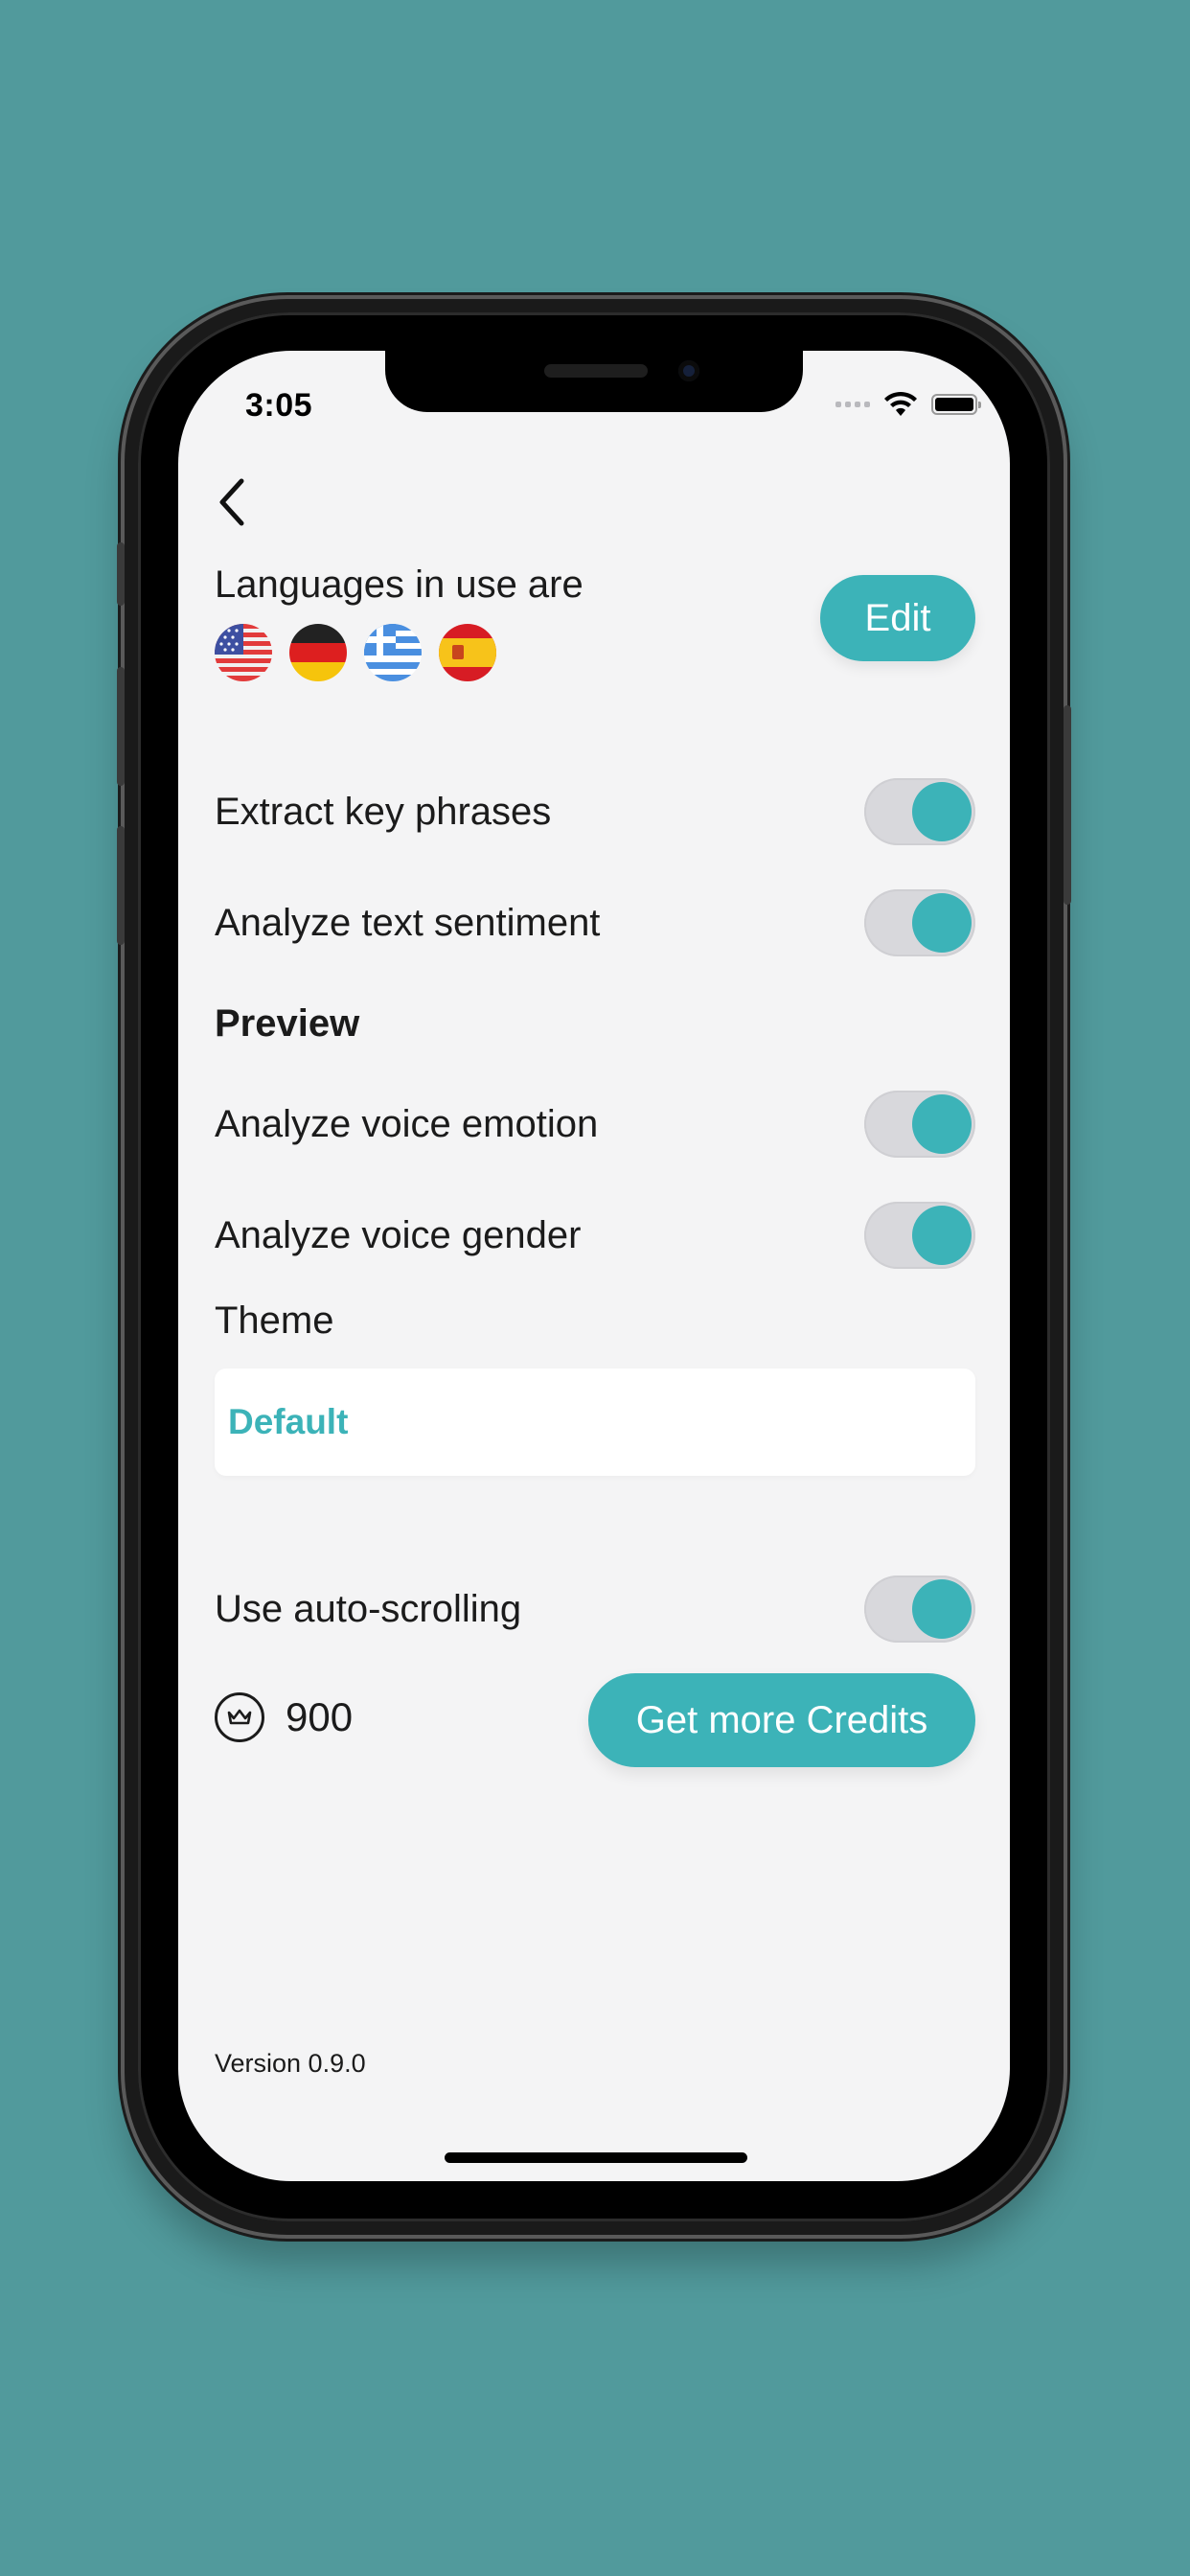  What do you see at coordinates (596, 371) in the screenshot?
I see `speaker-grille` at bounding box center [596, 371].